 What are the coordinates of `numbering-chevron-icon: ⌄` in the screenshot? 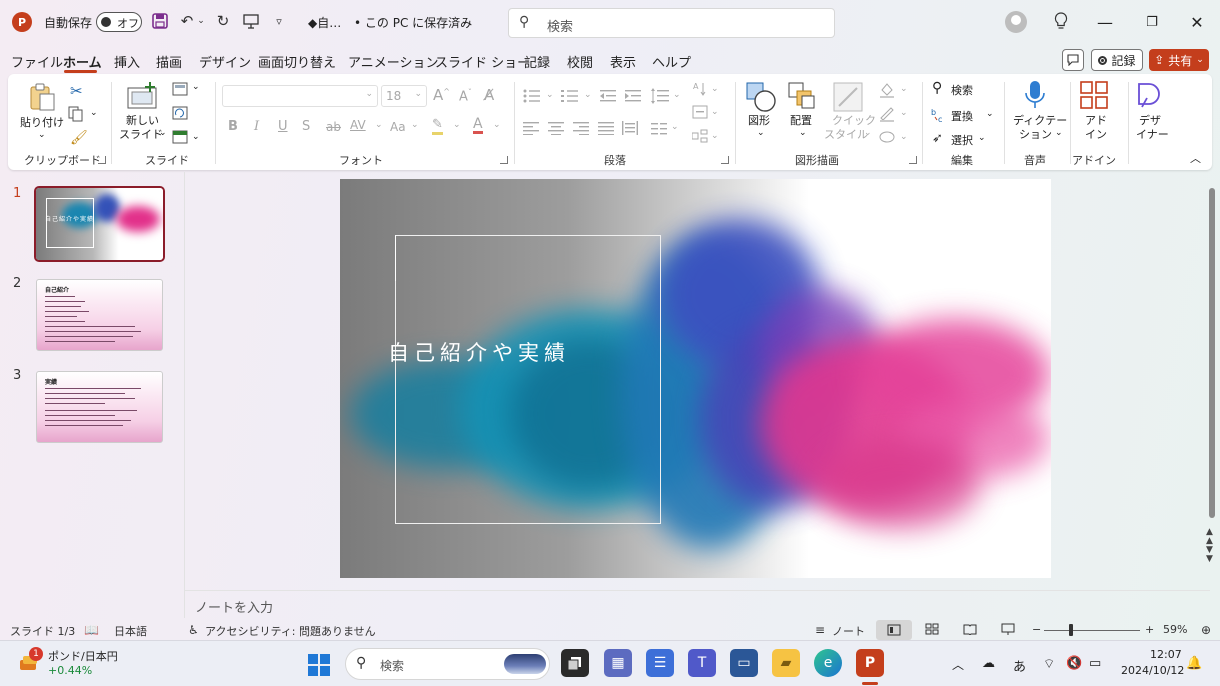 It's located at (588, 95).